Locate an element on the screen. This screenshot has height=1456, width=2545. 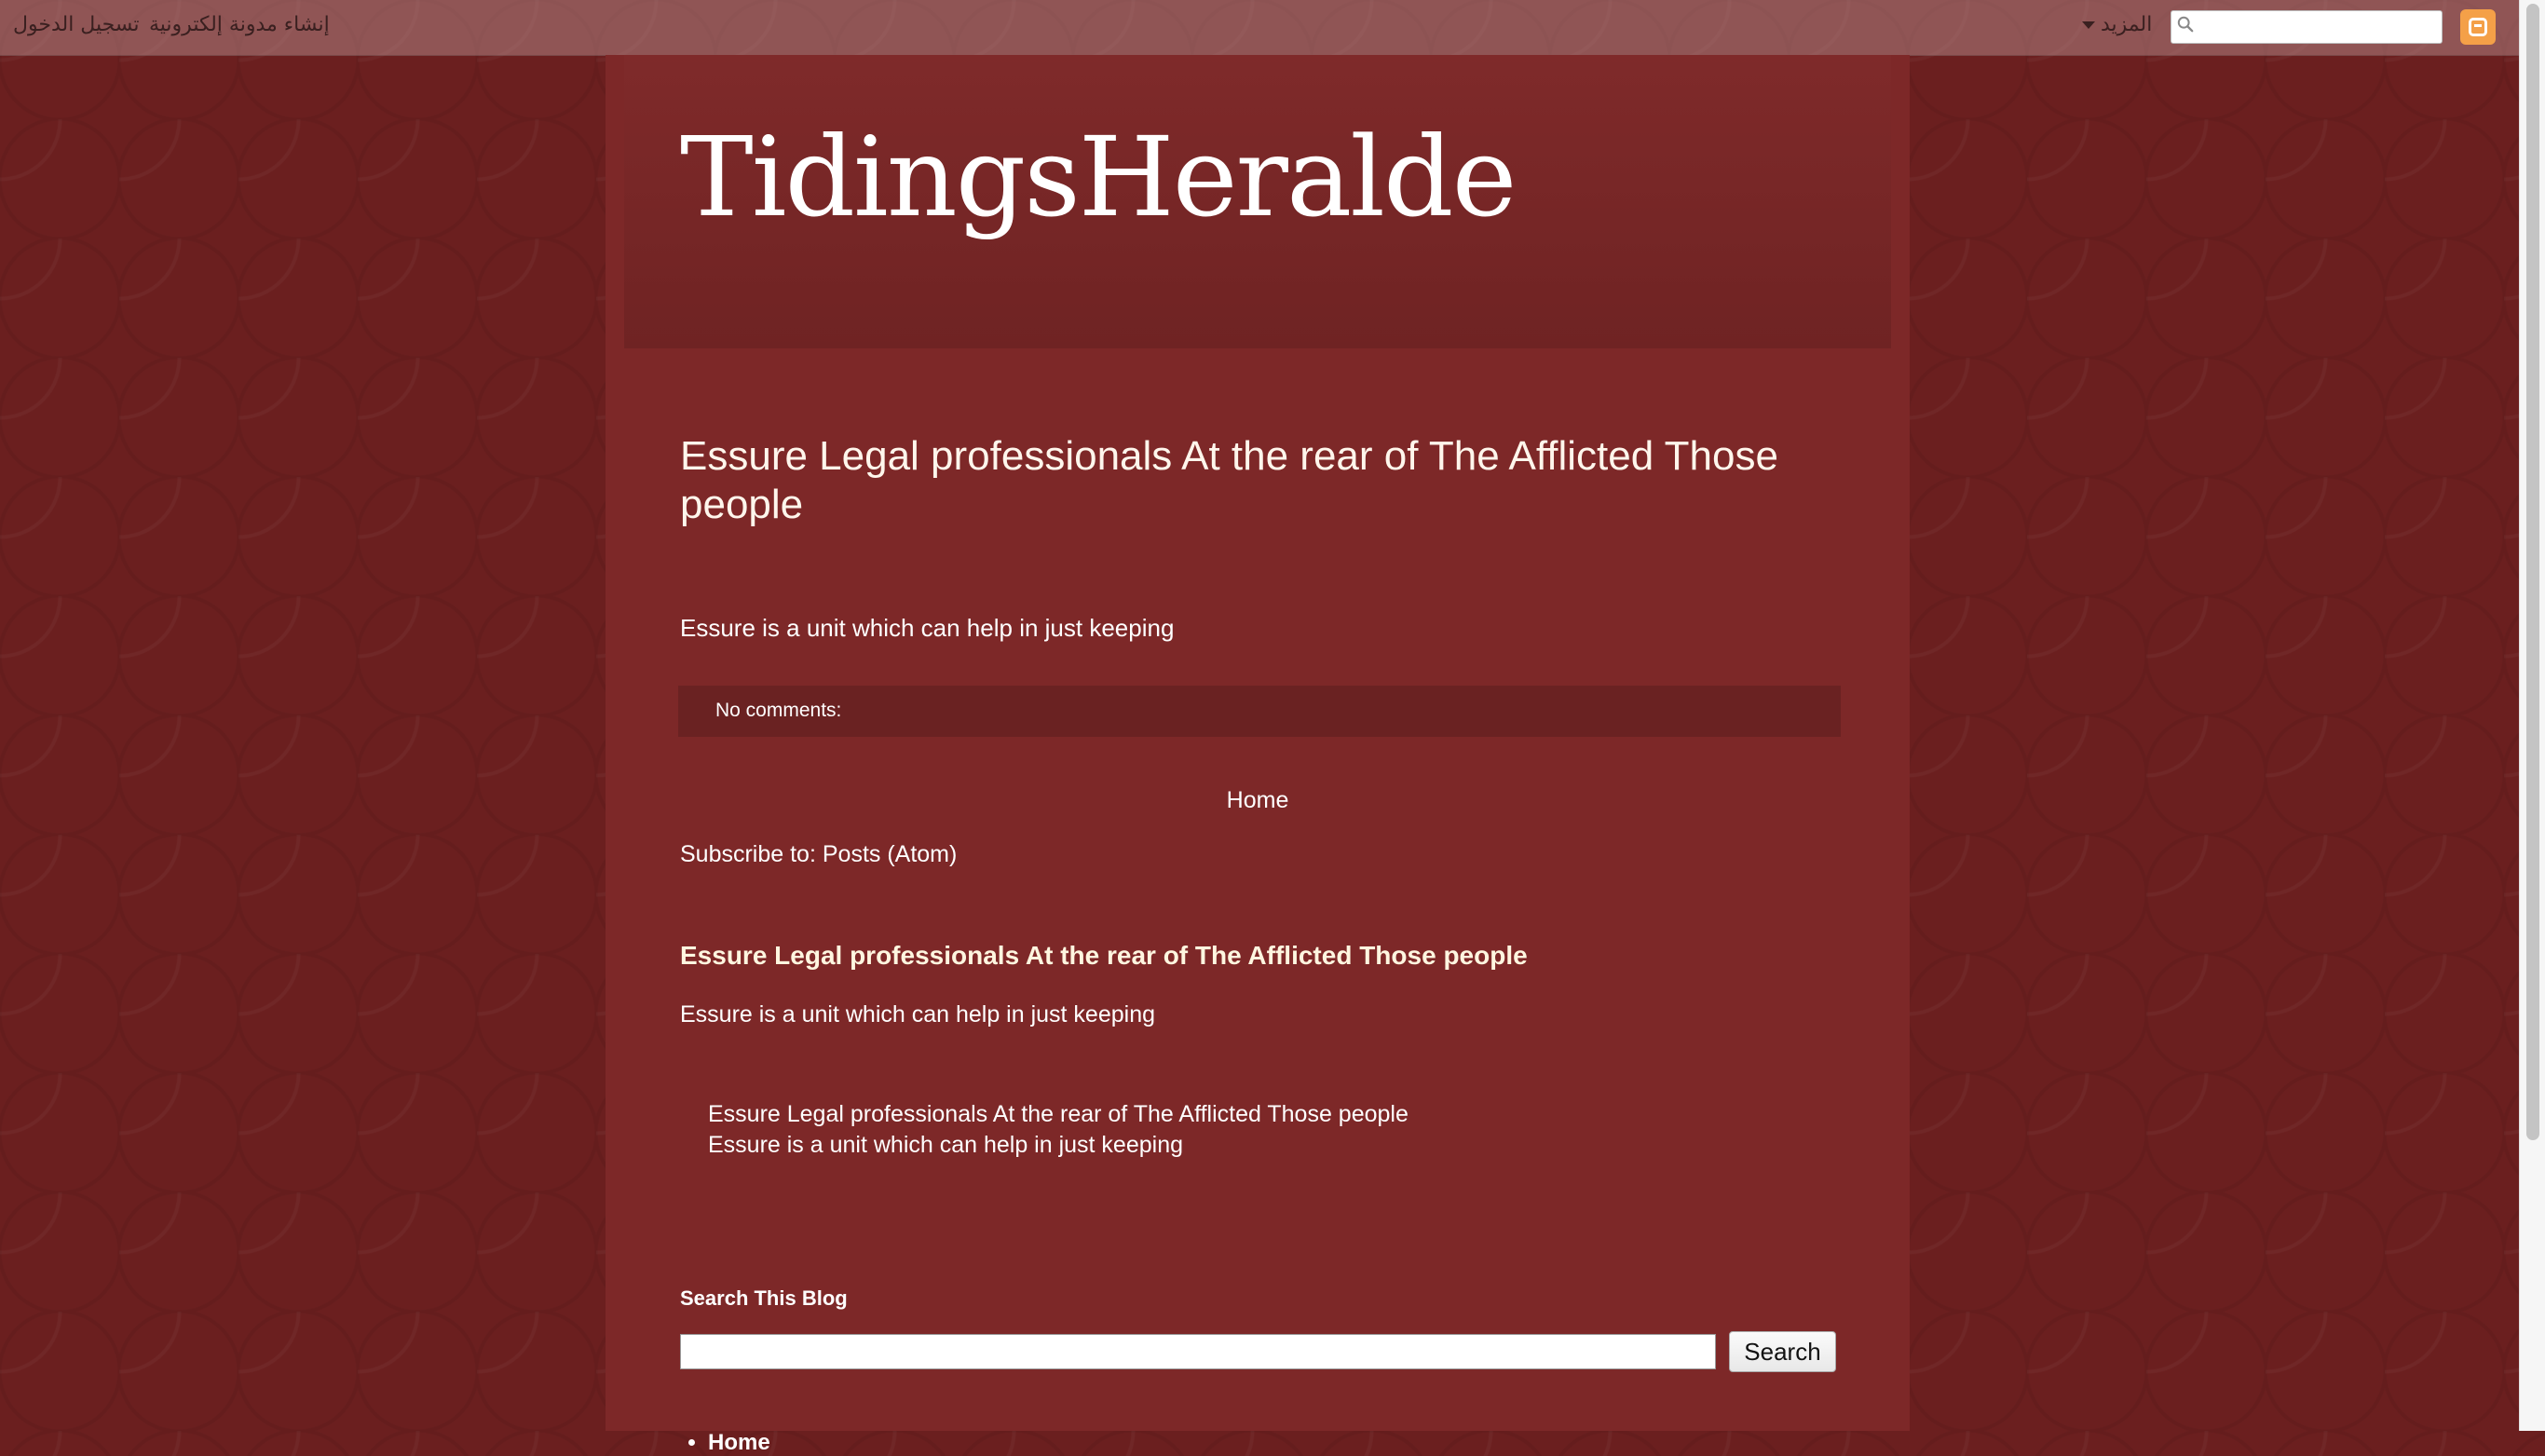
more-menu-button: المزيد is located at coordinates (2117, 24).